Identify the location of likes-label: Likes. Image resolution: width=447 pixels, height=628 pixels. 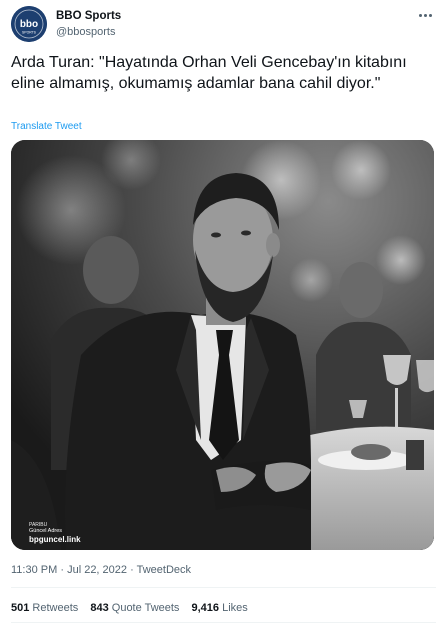
(235, 608).